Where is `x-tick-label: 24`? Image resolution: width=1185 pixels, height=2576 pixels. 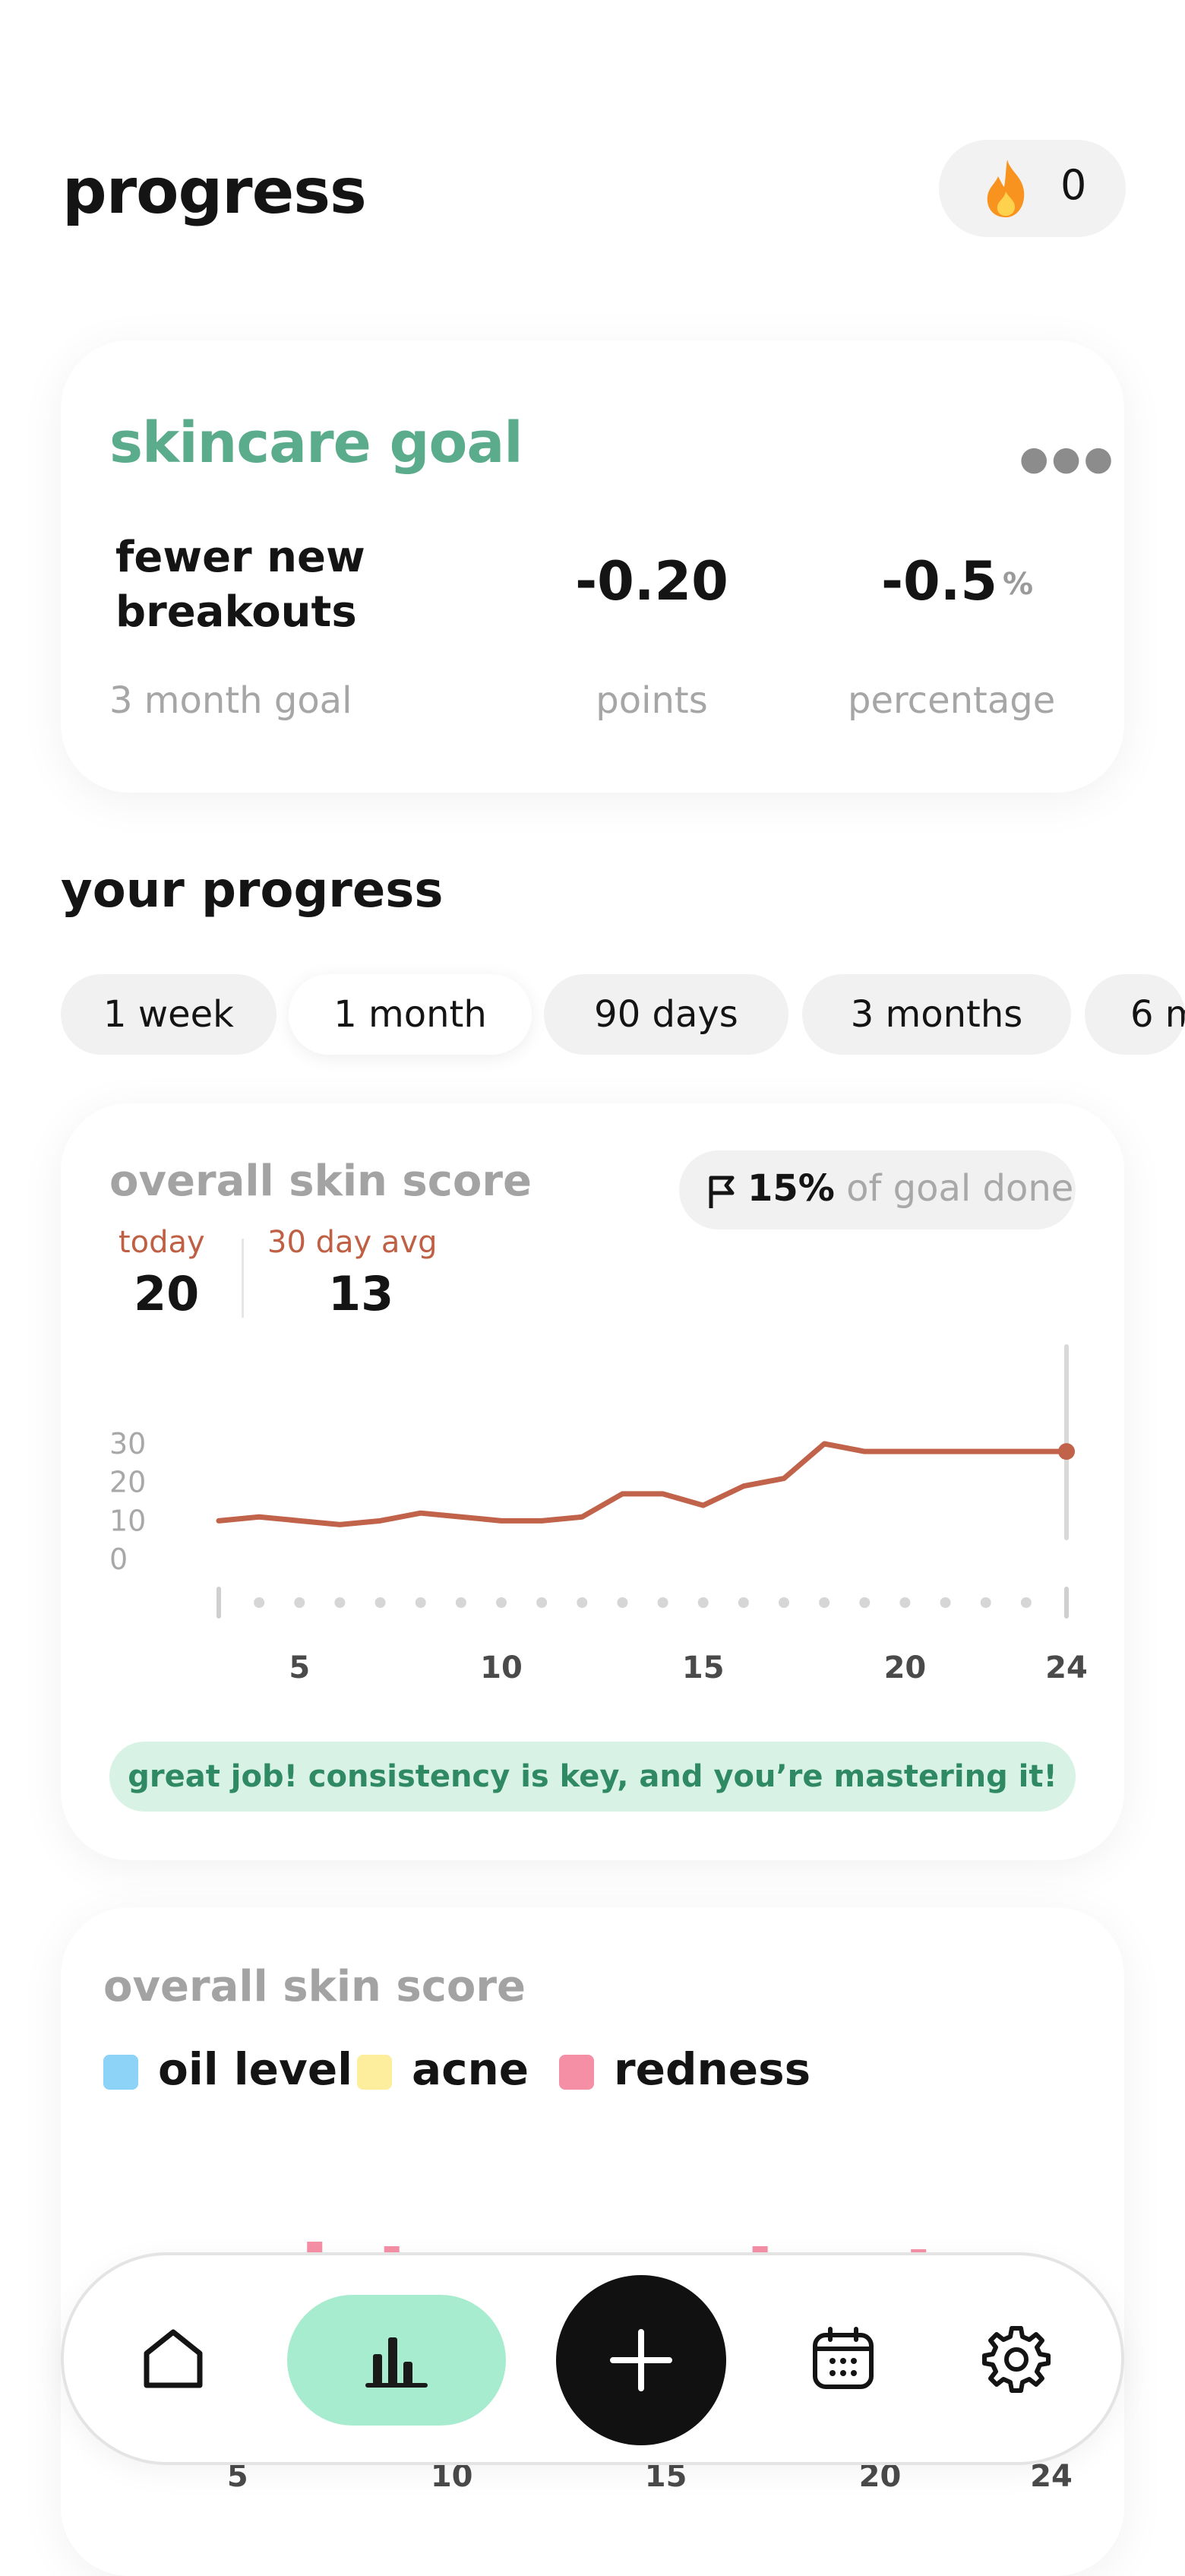
x-tick-label: 24 is located at coordinates (1066, 1668).